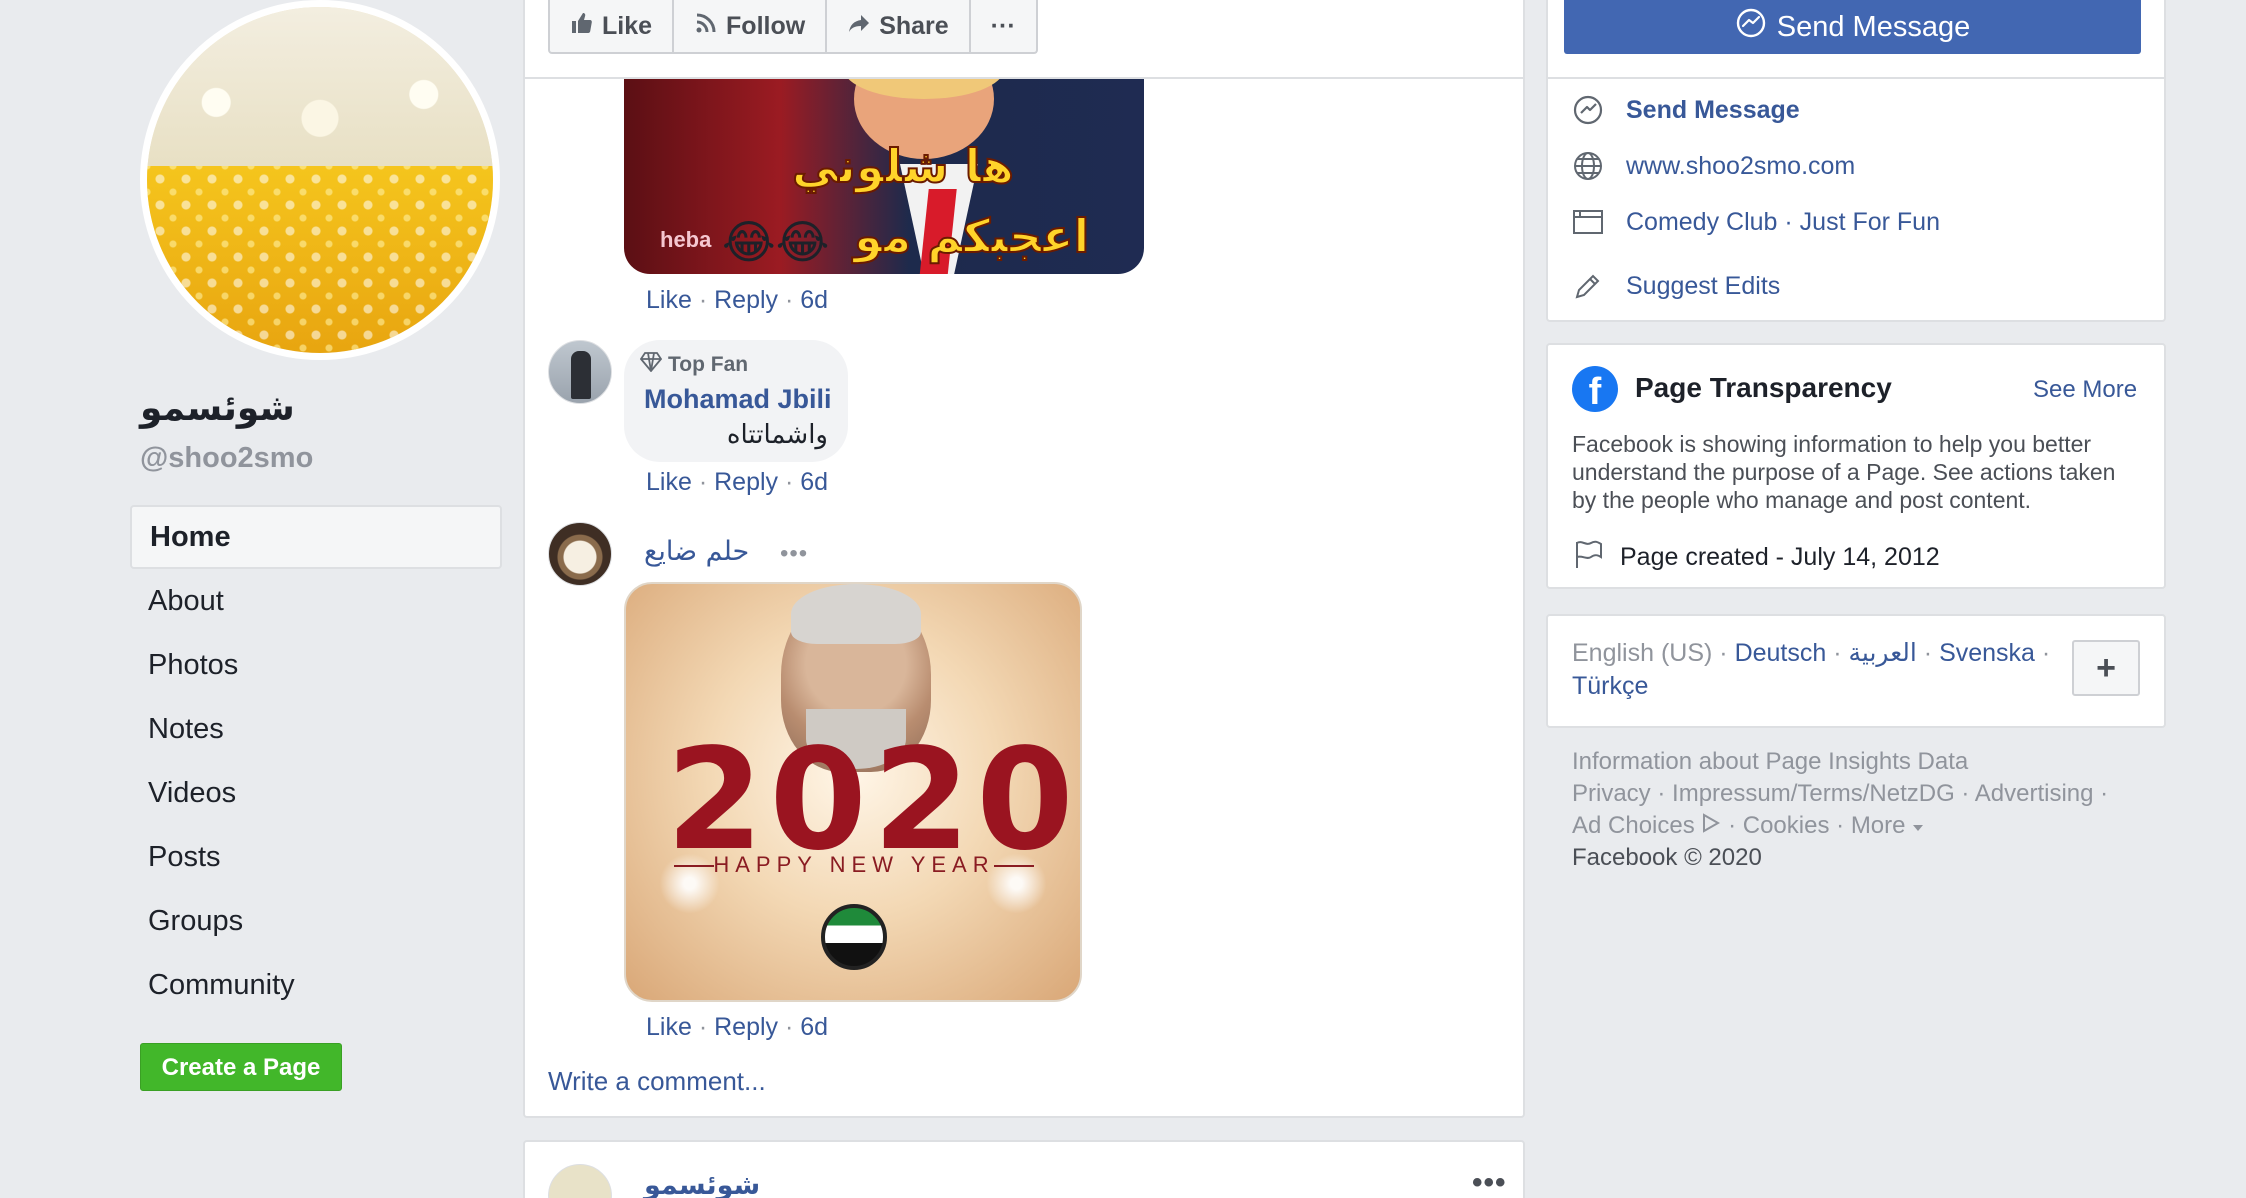 The image size is (2246, 1198). What do you see at coordinates (1713, 166) in the screenshot?
I see `about-website: www.shoo2smo.com` at bounding box center [1713, 166].